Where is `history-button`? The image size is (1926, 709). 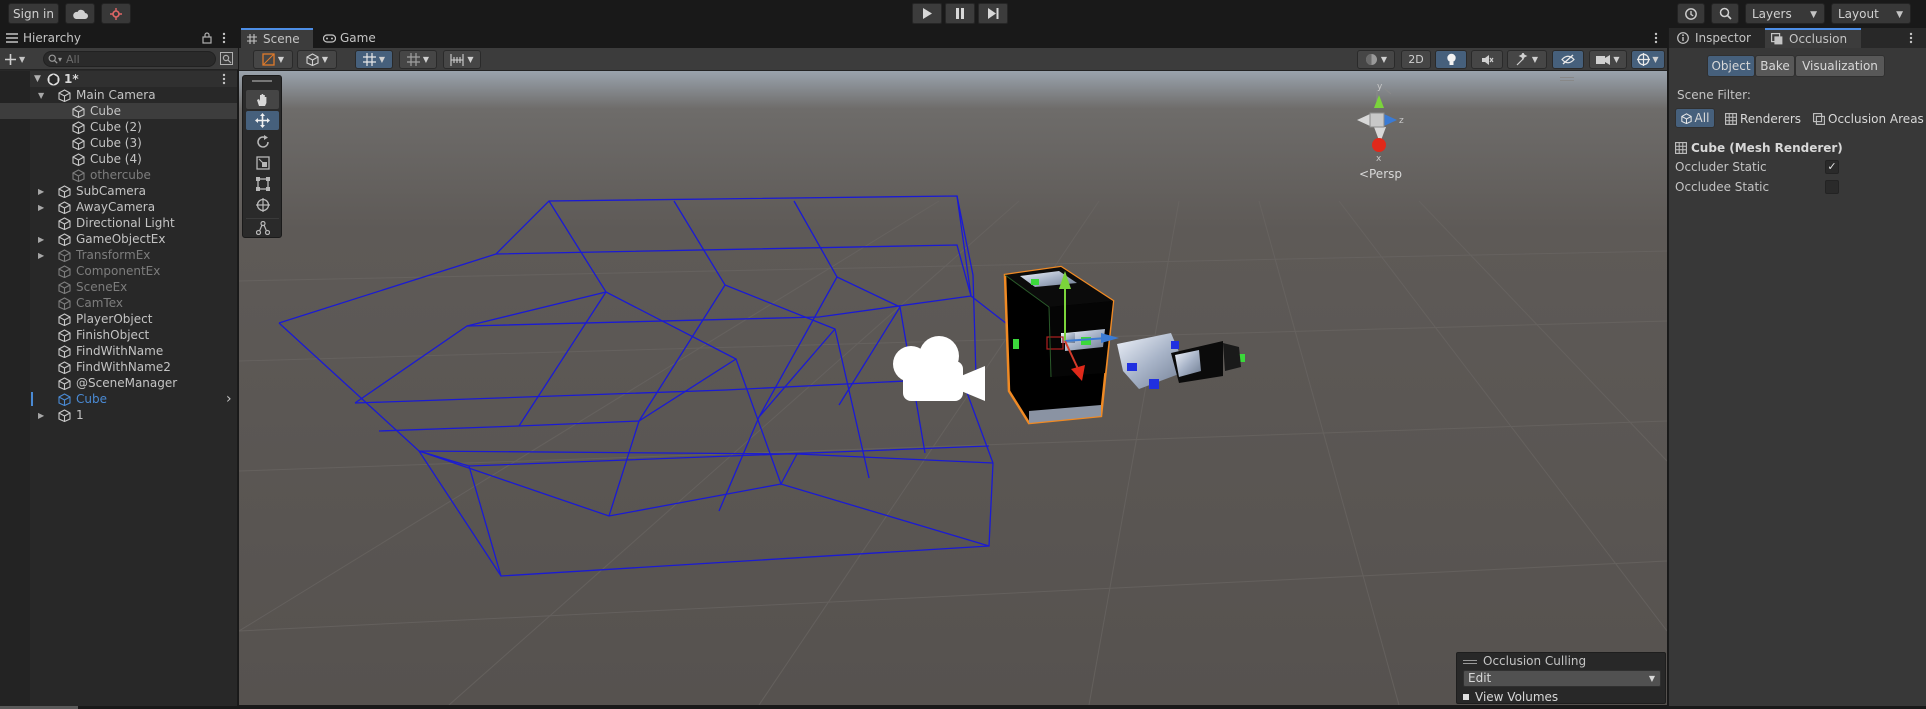 history-button is located at coordinates (1691, 13).